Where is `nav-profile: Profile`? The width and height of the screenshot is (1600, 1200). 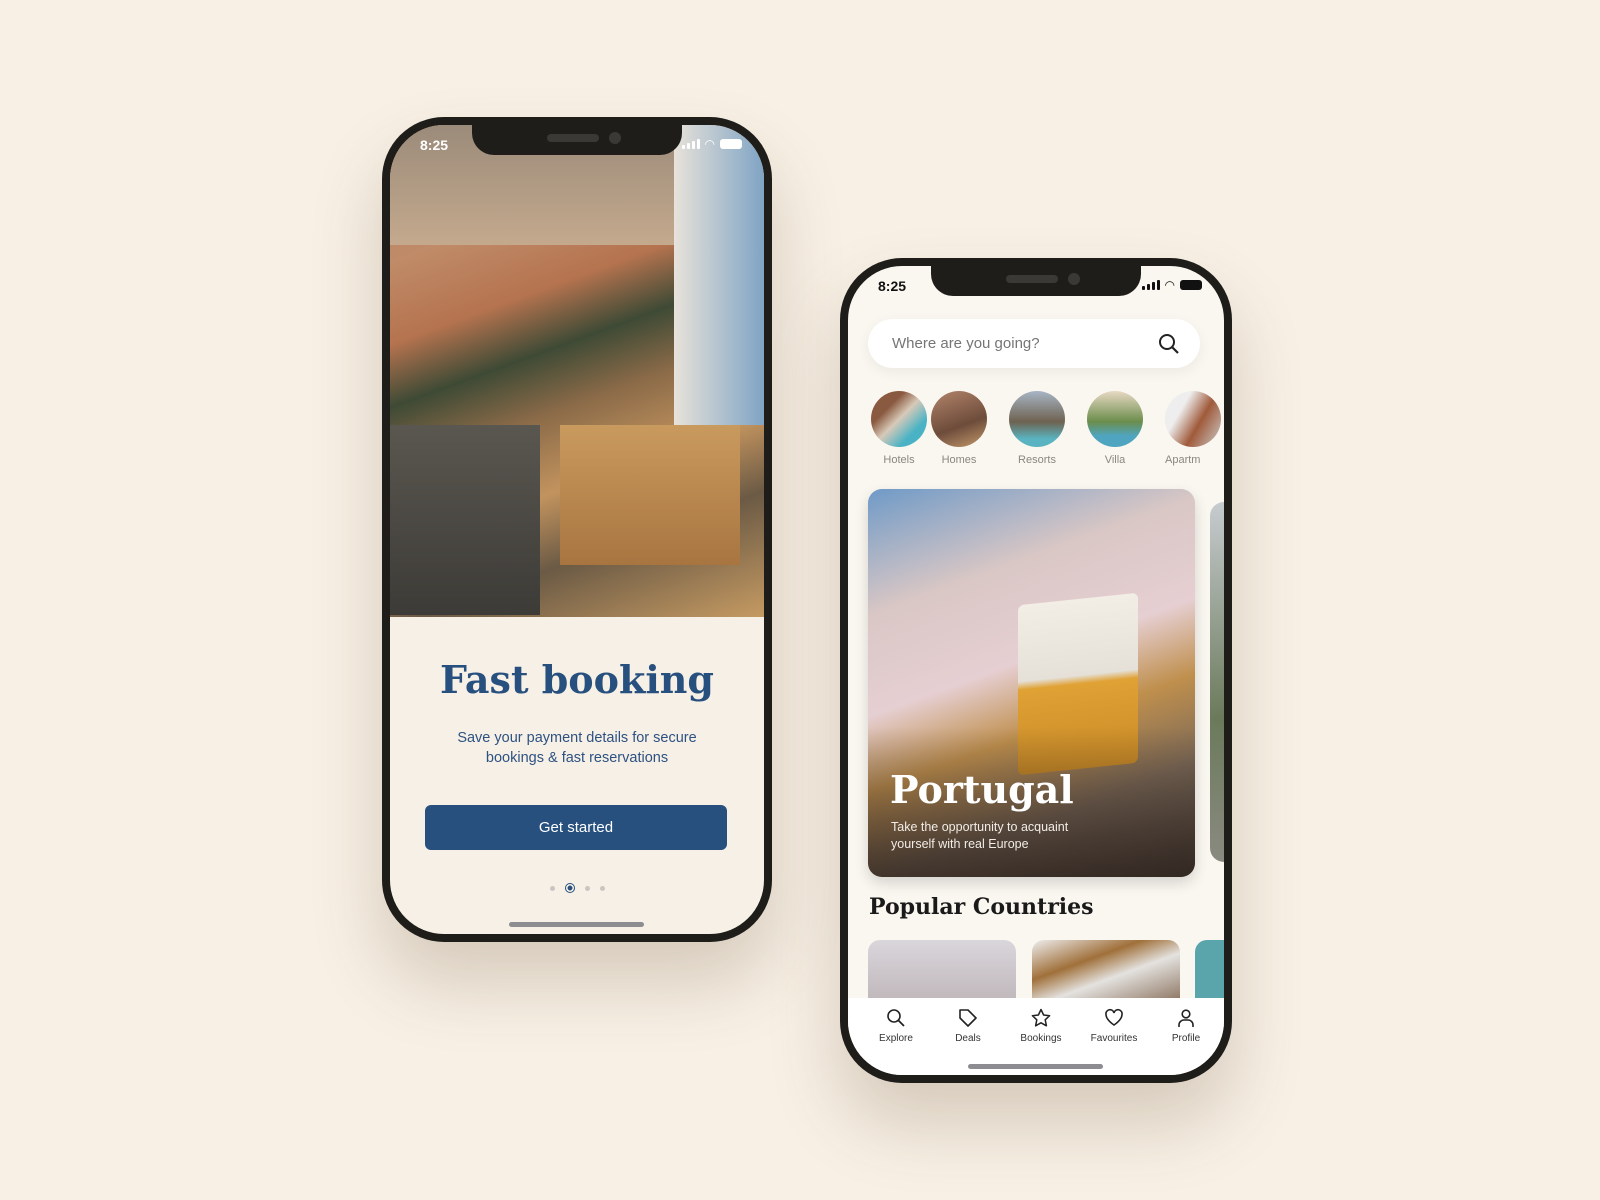 nav-profile: Profile is located at coordinates (1186, 1021).